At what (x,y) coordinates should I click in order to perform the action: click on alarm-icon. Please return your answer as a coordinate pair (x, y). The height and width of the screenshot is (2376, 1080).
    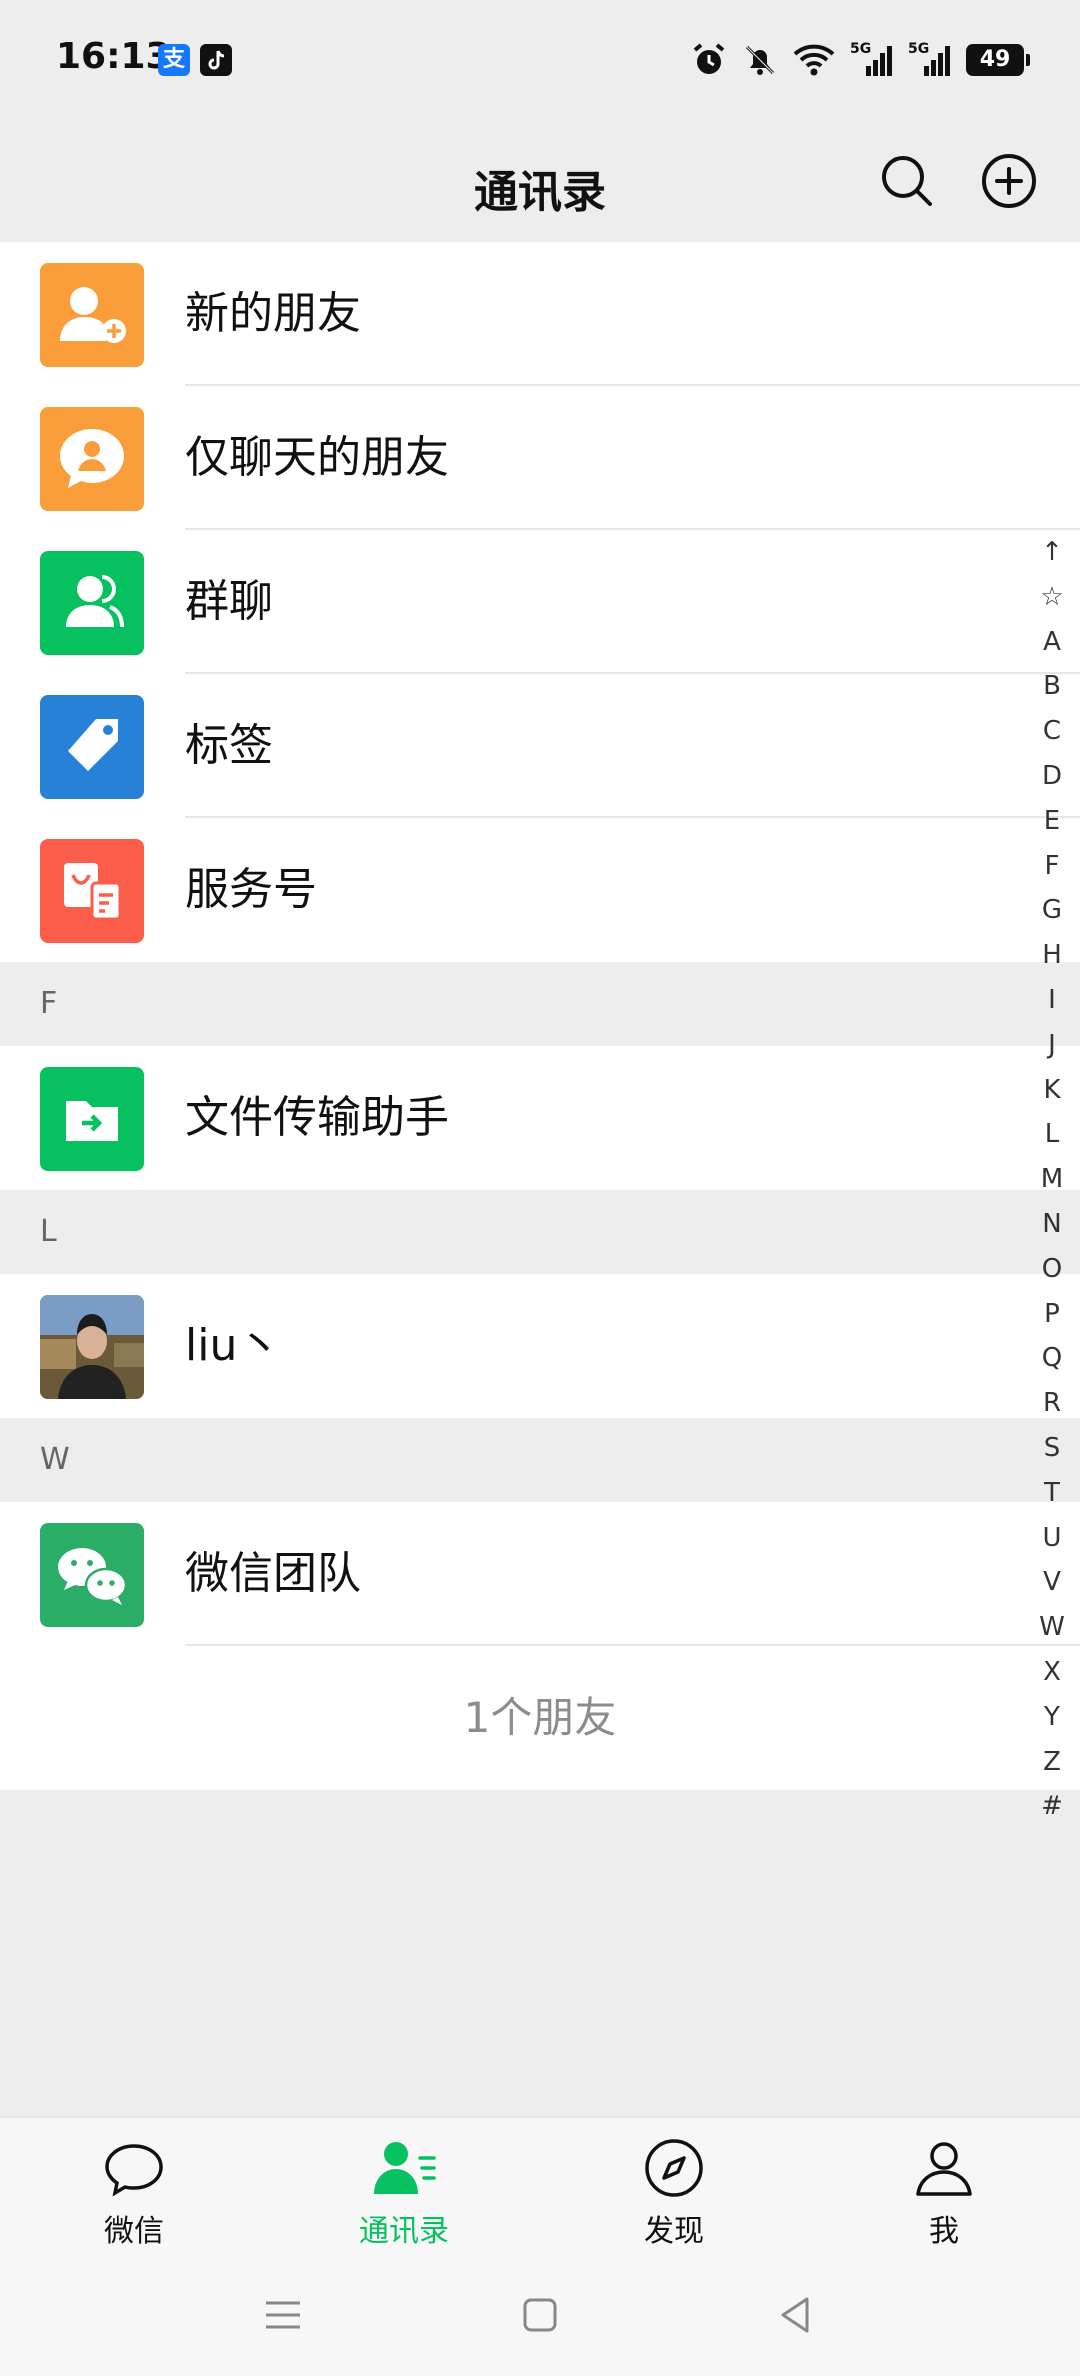
    Looking at the image, I should click on (709, 58).